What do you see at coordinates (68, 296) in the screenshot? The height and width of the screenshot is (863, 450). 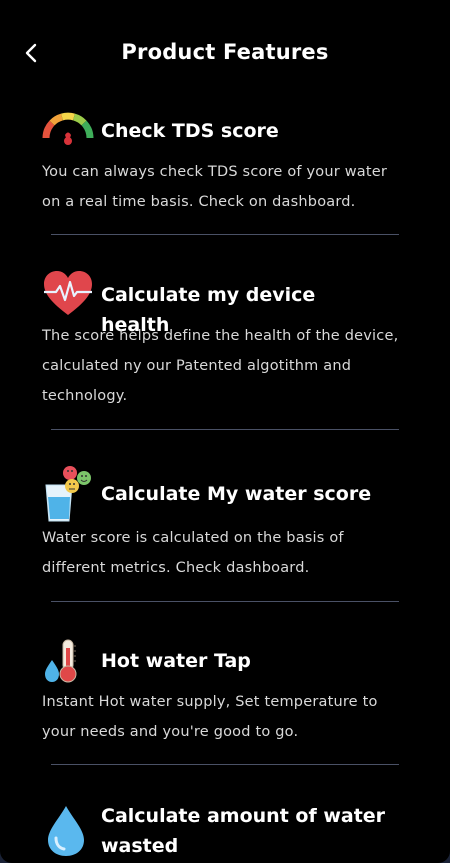 I see `heart-pulse-icon` at bounding box center [68, 296].